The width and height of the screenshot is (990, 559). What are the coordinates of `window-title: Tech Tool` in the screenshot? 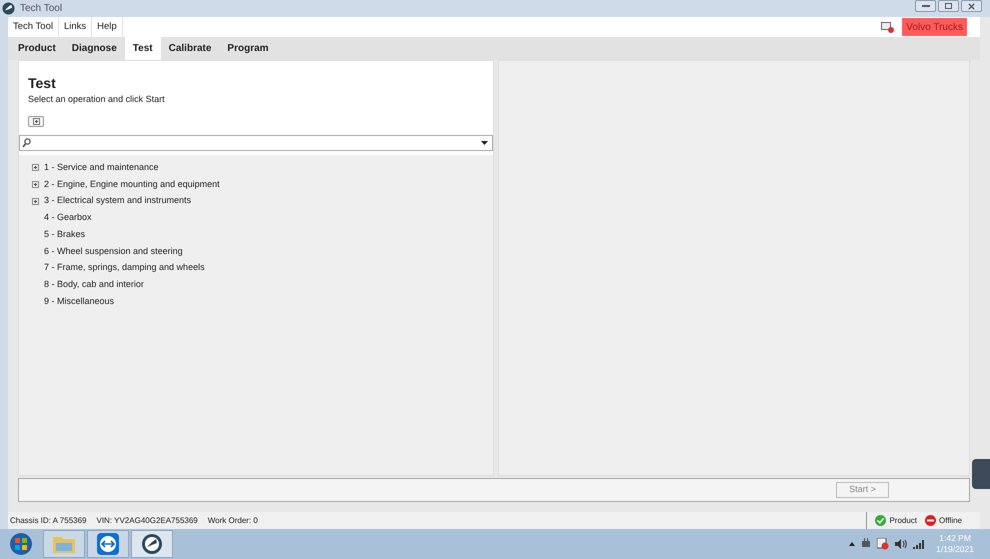 It's located at (41, 9).